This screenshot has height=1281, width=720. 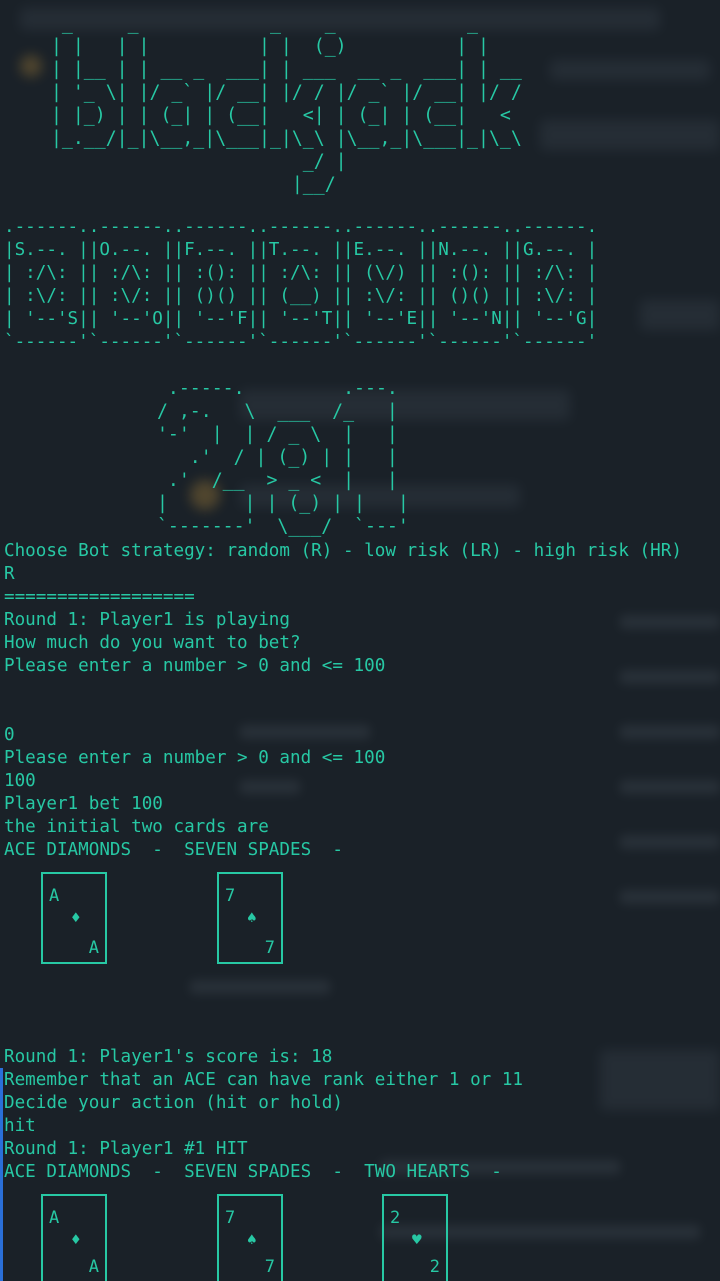 What do you see at coordinates (152, 643) in the screenshot?
I see `bet-question: How much do you want to bet?` at bounding box center [152, 643].